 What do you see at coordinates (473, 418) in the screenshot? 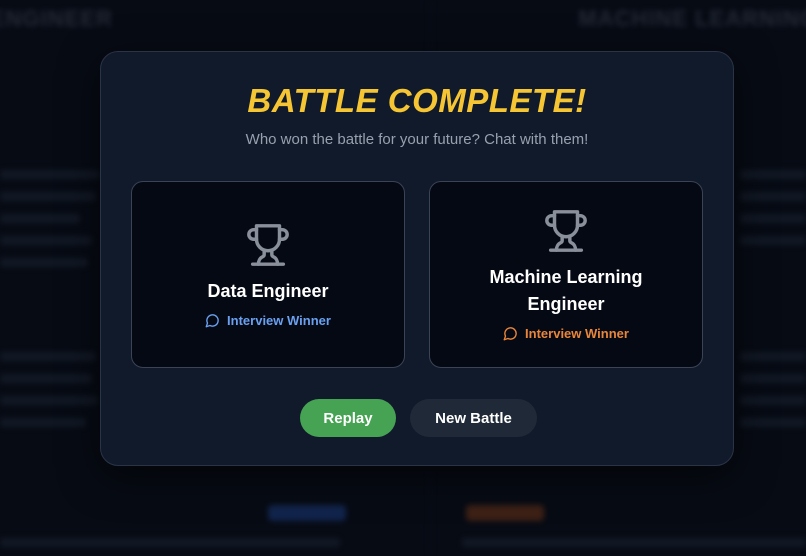
I see `new-battle-button: New Battle` at bounding box center [473, 418].